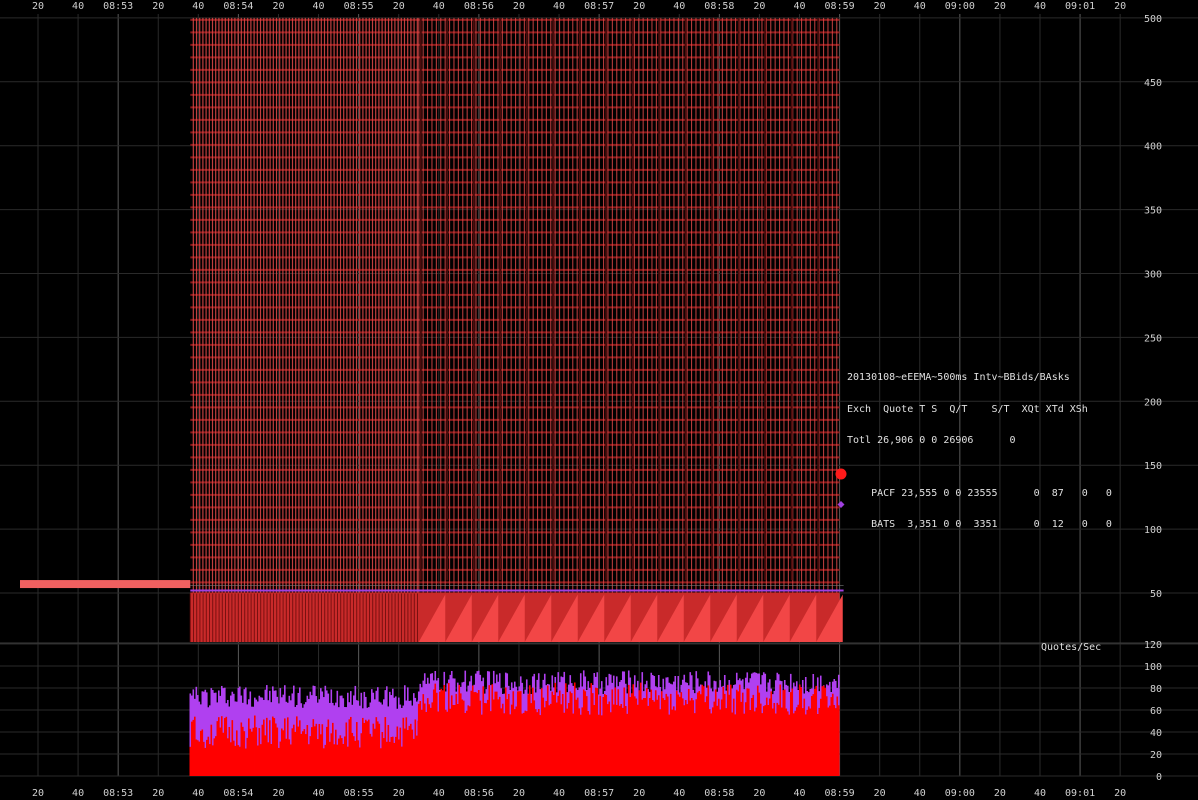 Image resolution: width=1198 pixels, height=800 pixels. Describe the element at coordinates (1156, 689) in the screenshot. I see `y-tick-label-lower: 80` at that location.